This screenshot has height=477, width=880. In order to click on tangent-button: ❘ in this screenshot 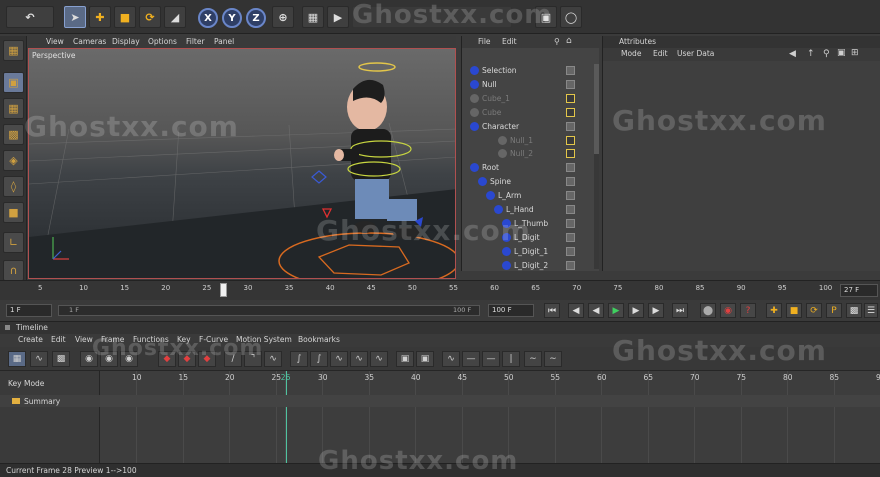, I will do `click(511, 359)`.